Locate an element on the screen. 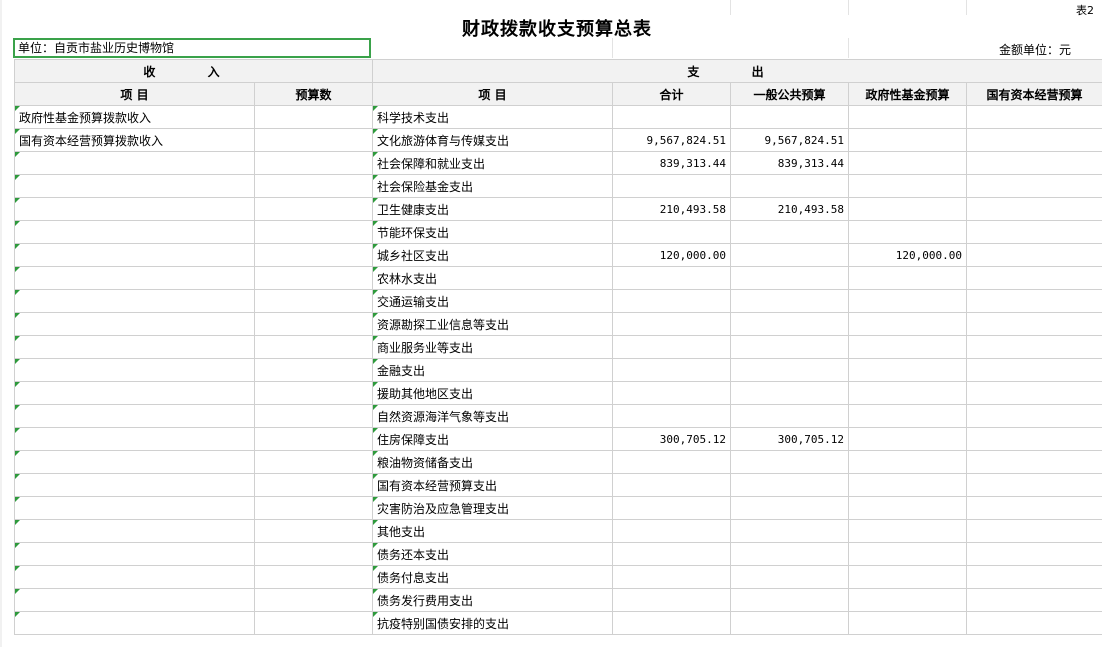 This screenshot has width=1102, height=647. income-item-cell: 国有资本经营预算拨款收入 is located at coordinates (134, 140).